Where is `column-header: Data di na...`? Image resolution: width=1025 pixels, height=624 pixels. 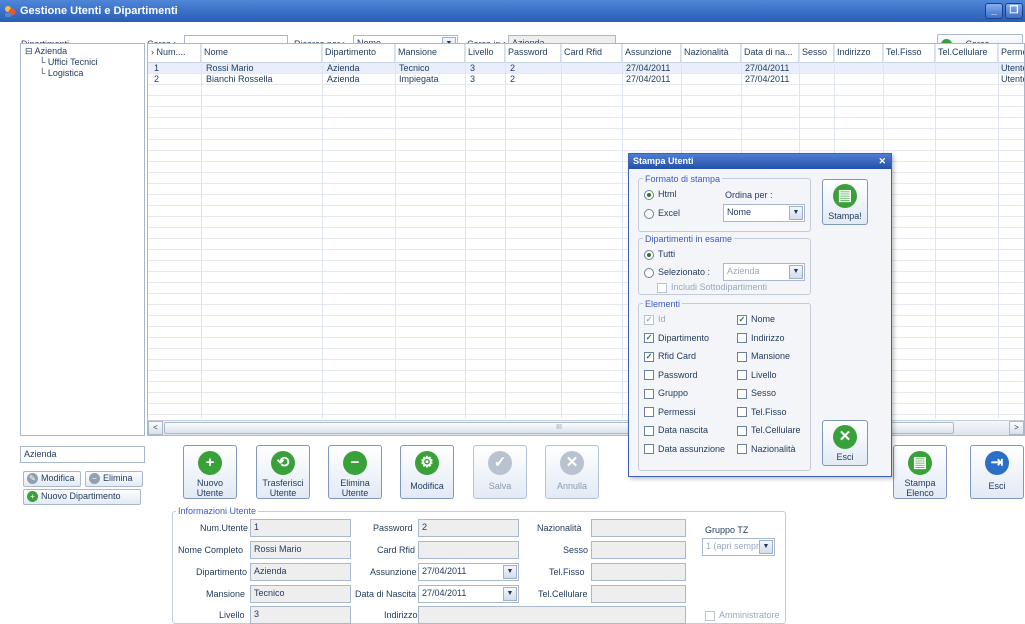
column-header: Data di na... is located at coordinates (770, 53).